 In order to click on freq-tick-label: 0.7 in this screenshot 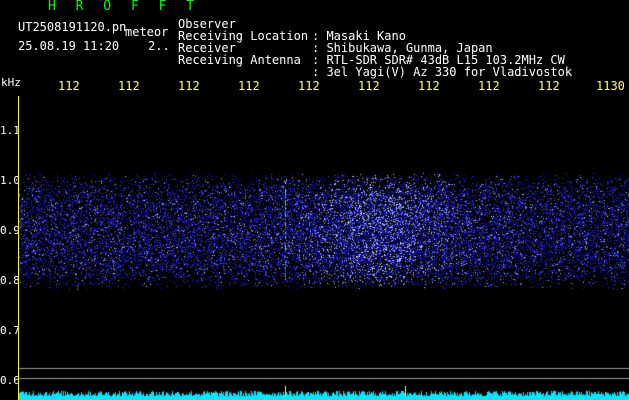, I will do `click(10, 330)`.